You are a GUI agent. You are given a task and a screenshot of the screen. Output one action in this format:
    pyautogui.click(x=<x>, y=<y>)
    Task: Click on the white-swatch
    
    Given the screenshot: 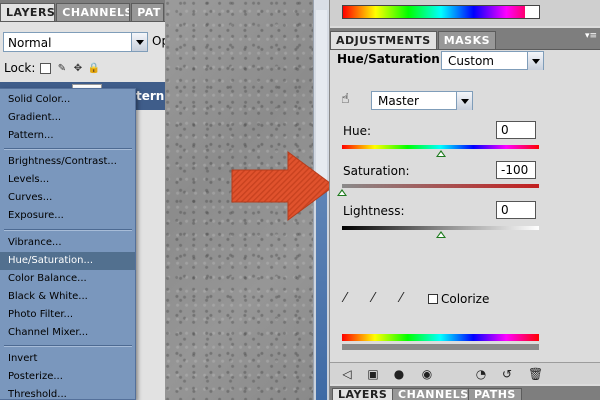 What is the action you would take?
    pyautogui.click(x=532, y=12)
    